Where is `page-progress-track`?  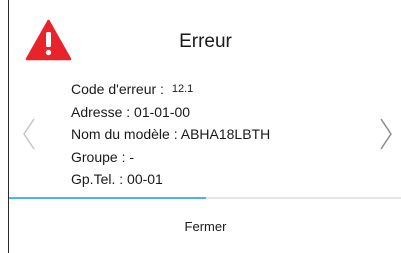
page-progress-track is located at coordinates (205, 198).